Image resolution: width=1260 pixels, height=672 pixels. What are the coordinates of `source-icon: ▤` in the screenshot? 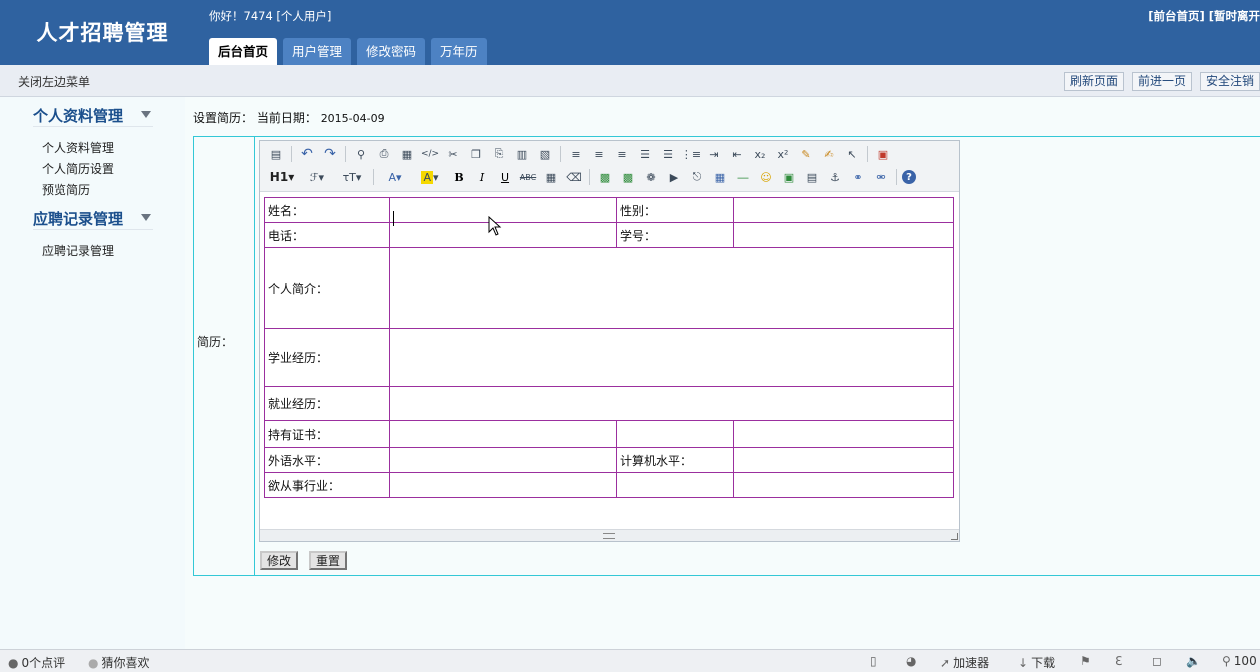 It's located at (276, 154).